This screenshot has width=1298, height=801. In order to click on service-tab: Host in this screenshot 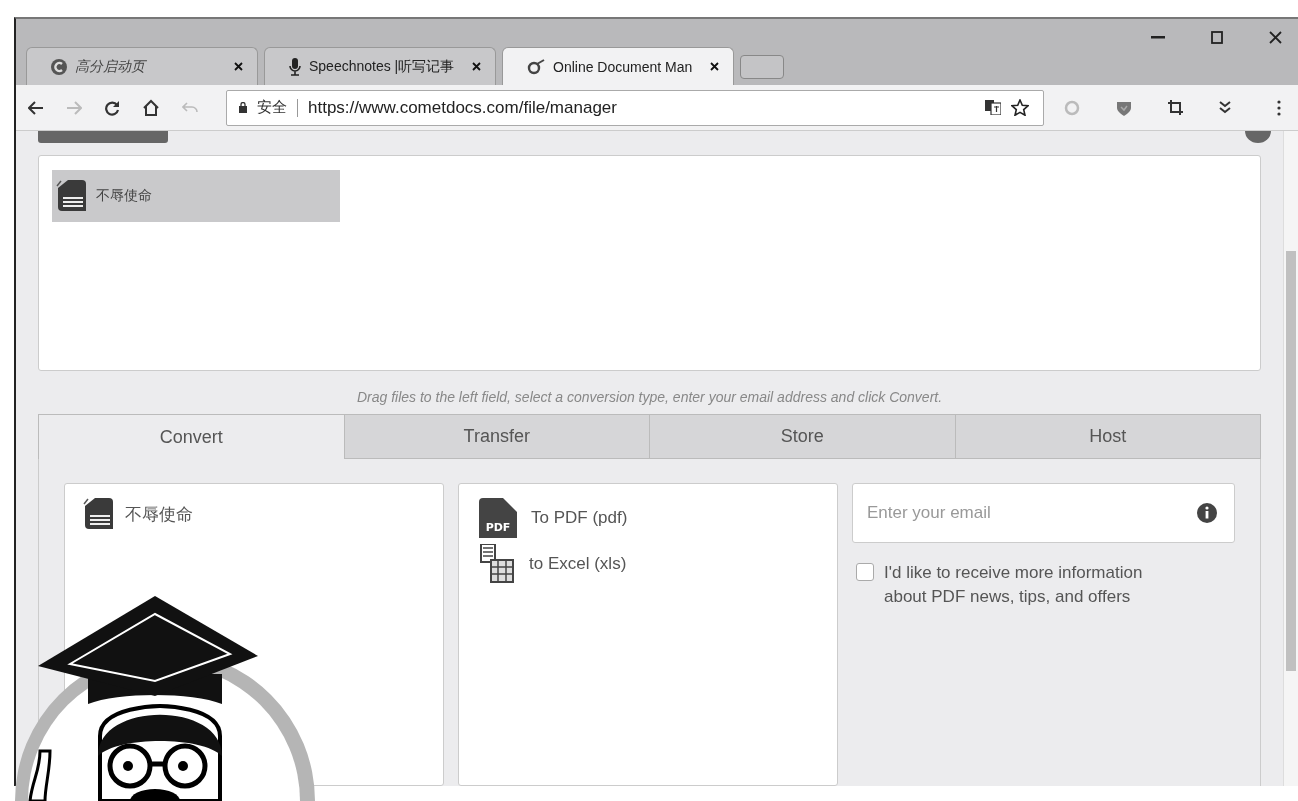, I will do `click(1108, 436)`.